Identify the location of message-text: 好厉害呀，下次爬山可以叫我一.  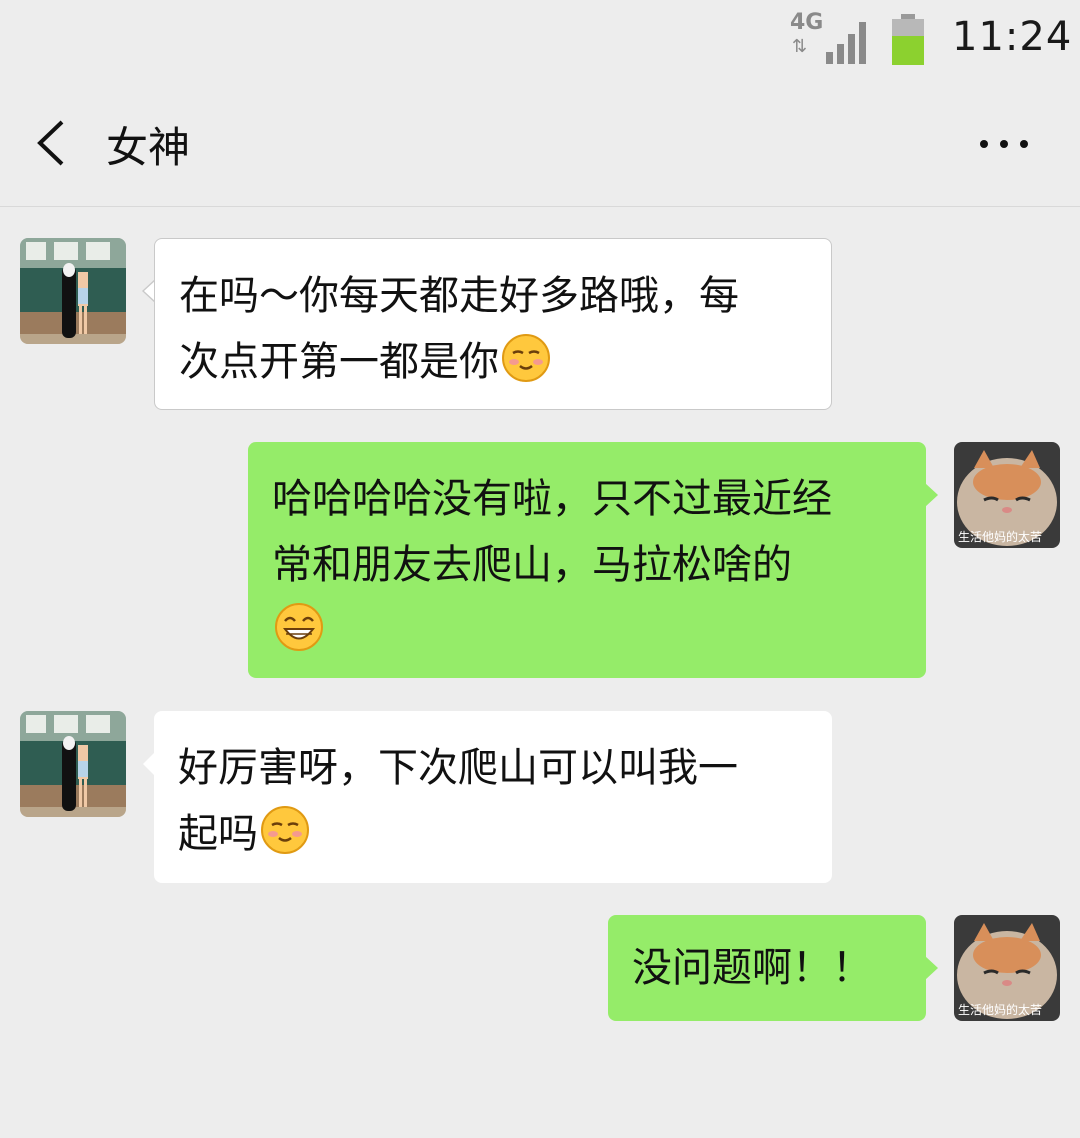
(458, 768).